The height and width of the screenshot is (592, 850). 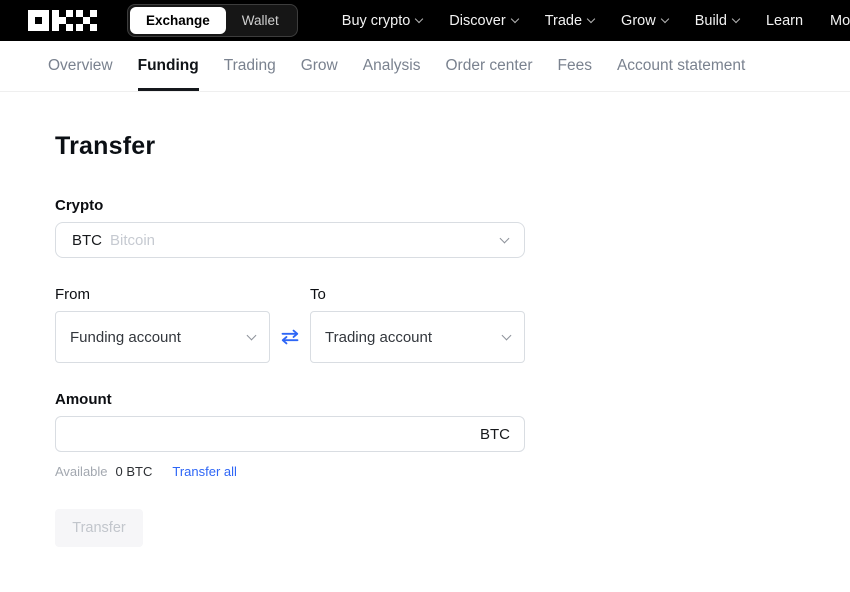 What do you see at coordinates (575, 66) in the screenshot?
I see `tab-fees: Fees` at bounding box center [575, 66].